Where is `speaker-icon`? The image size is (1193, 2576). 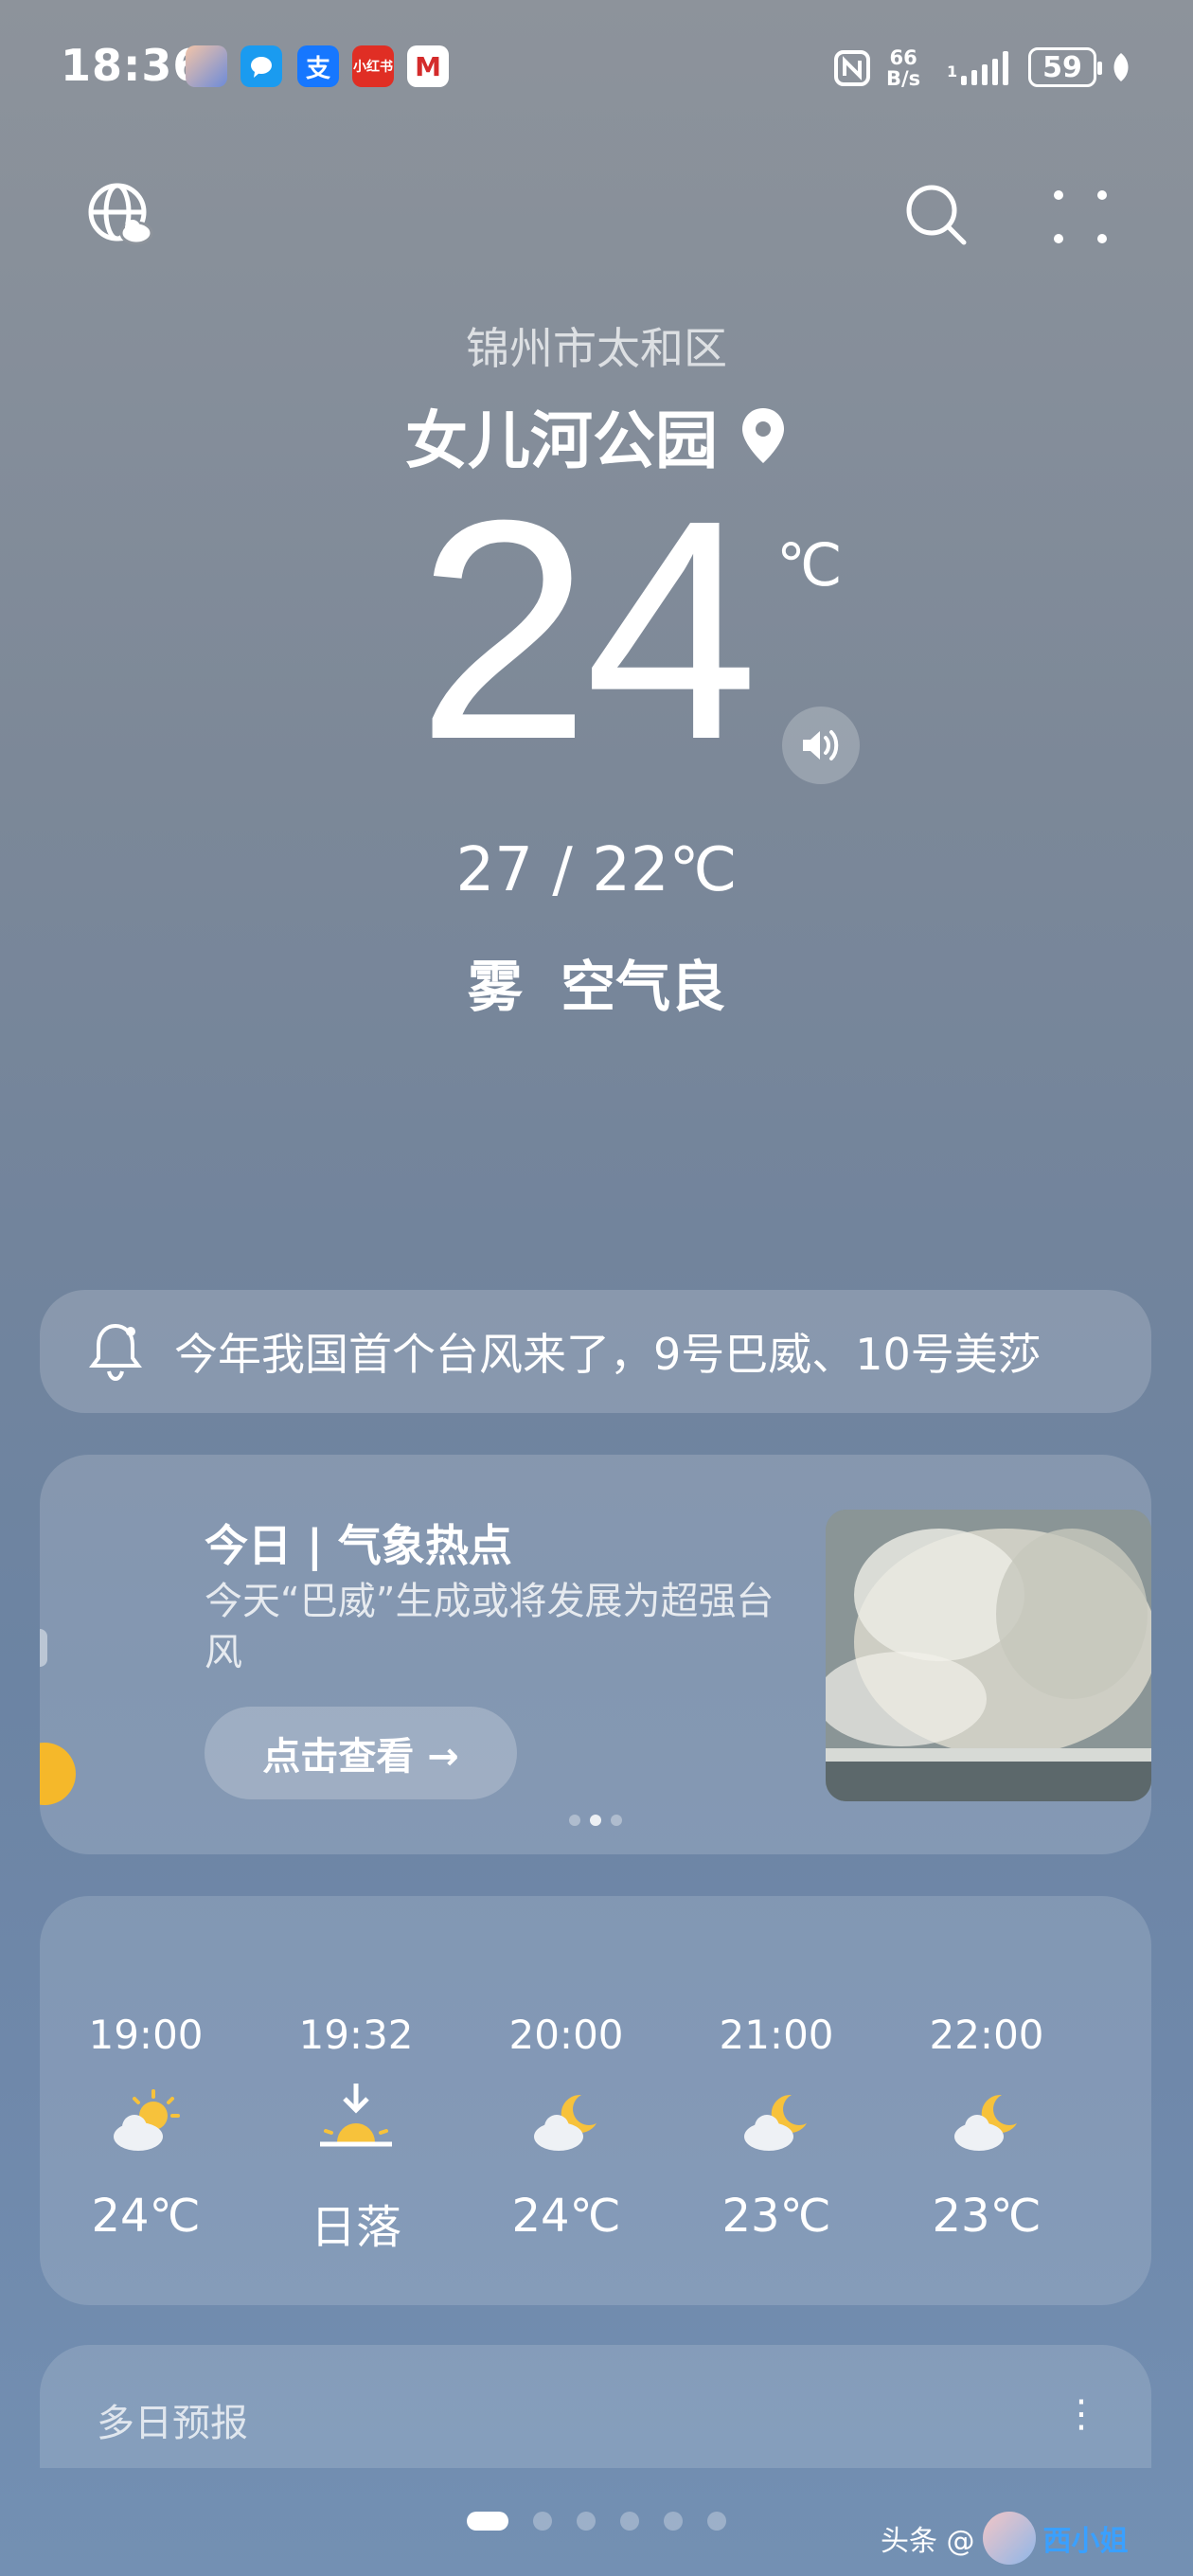
speaker-icon is located at coordinates (821, 745).